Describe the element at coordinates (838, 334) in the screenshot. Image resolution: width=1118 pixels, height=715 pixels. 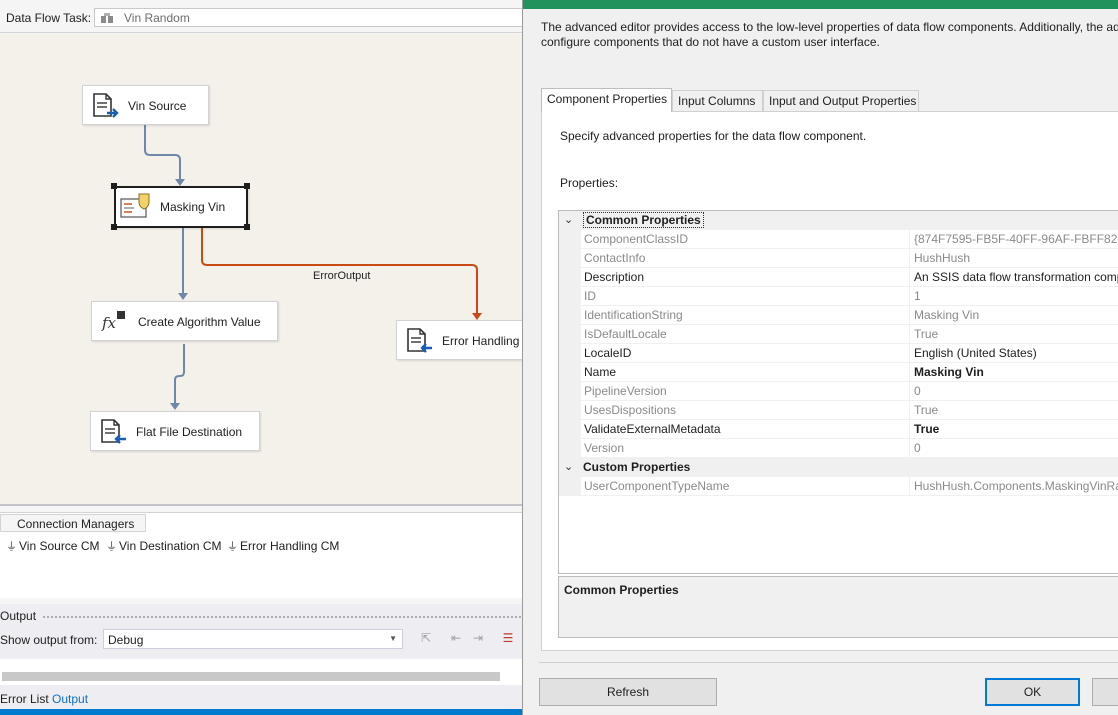
I see `property-row: IsDefaultLocale True` at that location.